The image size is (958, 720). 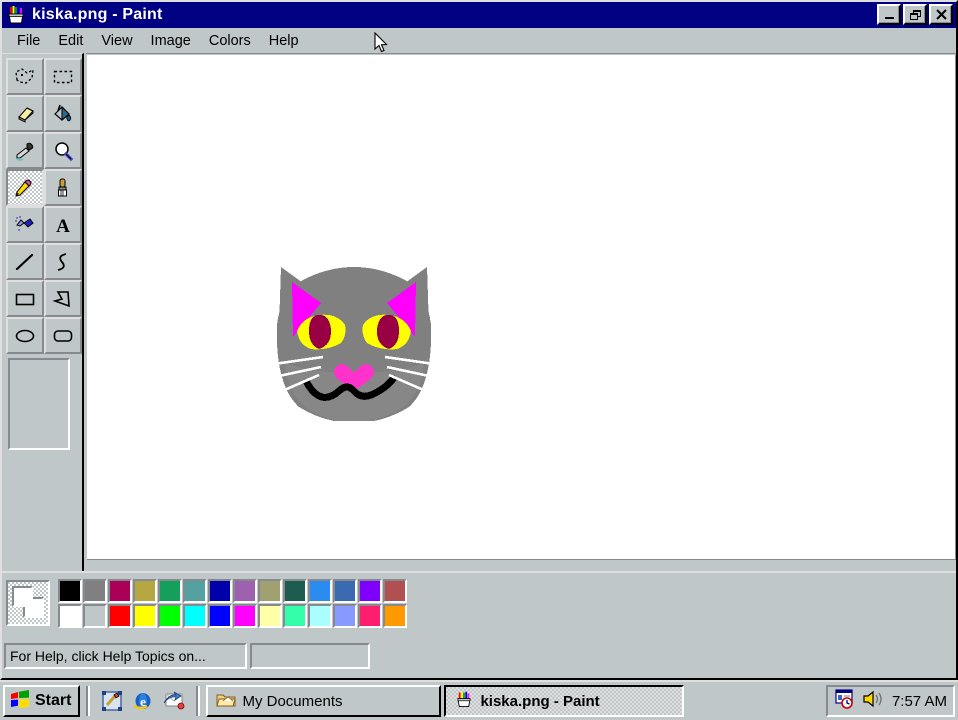 I want to click on palette-grid, so click(x=232, y=603).